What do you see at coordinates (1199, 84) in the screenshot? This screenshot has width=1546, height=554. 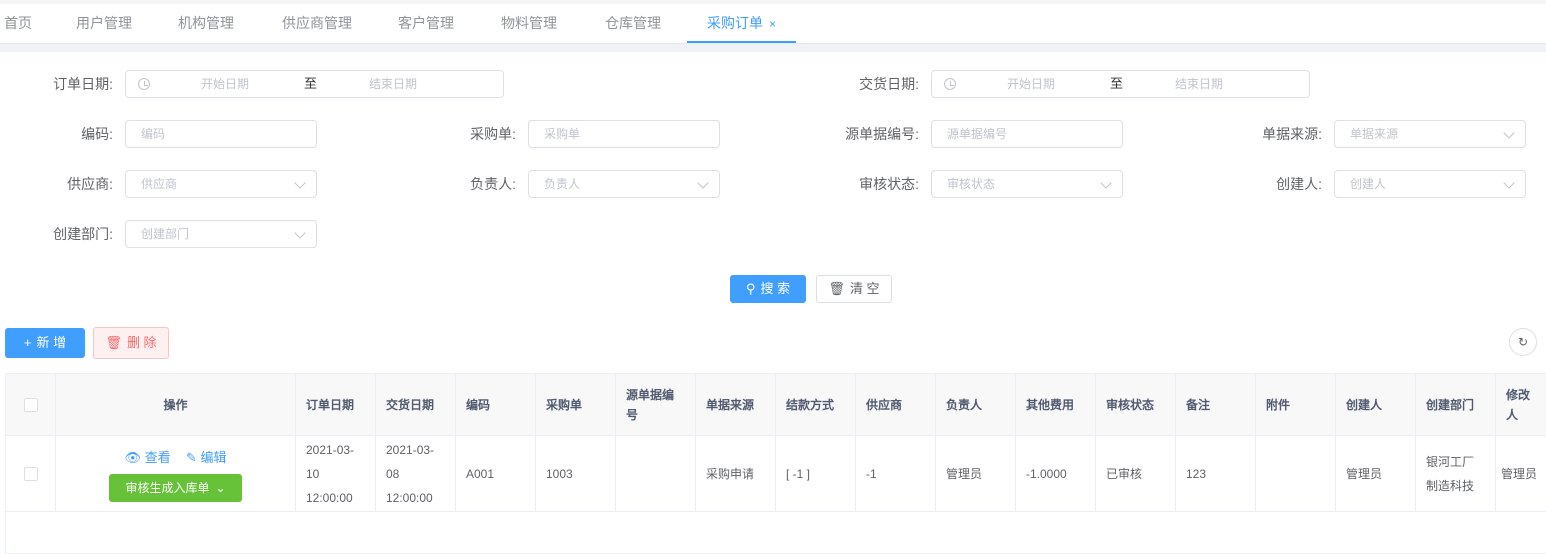 I see `delivery-date-end: 结束日期` at bounding box center [1199, 84].